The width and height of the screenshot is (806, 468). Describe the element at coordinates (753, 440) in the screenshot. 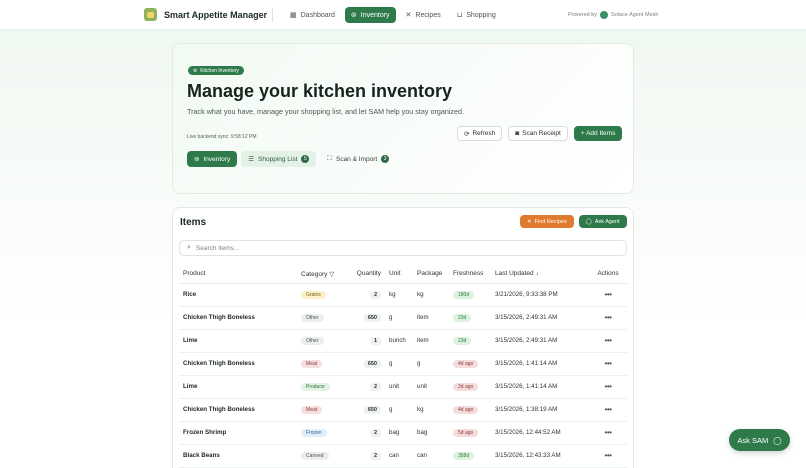

I see `ask-sam-label: Ask SAM` at that location.